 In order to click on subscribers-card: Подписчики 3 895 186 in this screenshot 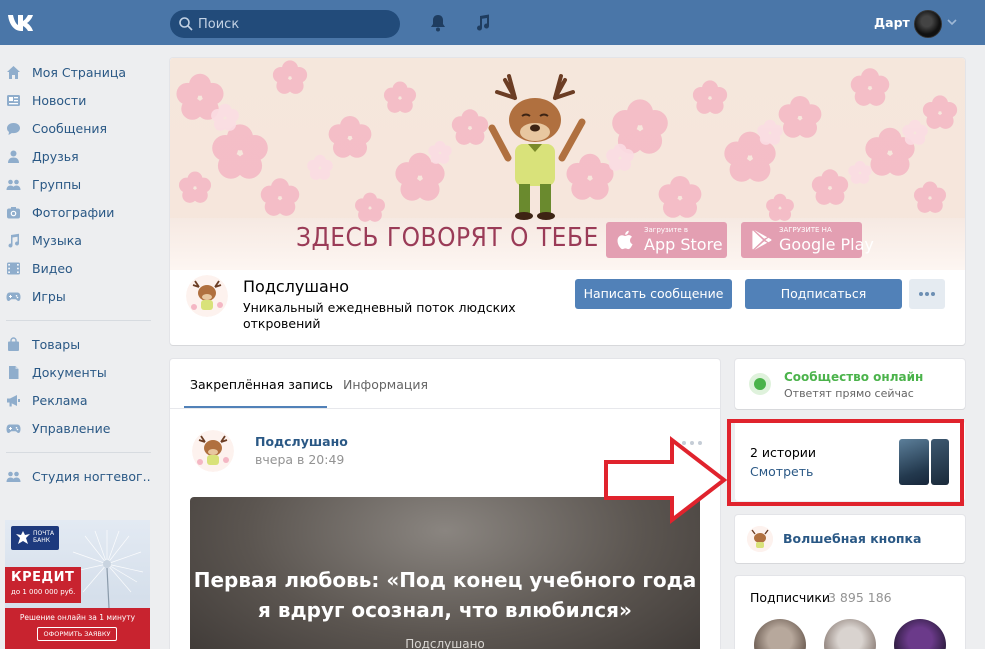, I will do `click(850, 612)`.